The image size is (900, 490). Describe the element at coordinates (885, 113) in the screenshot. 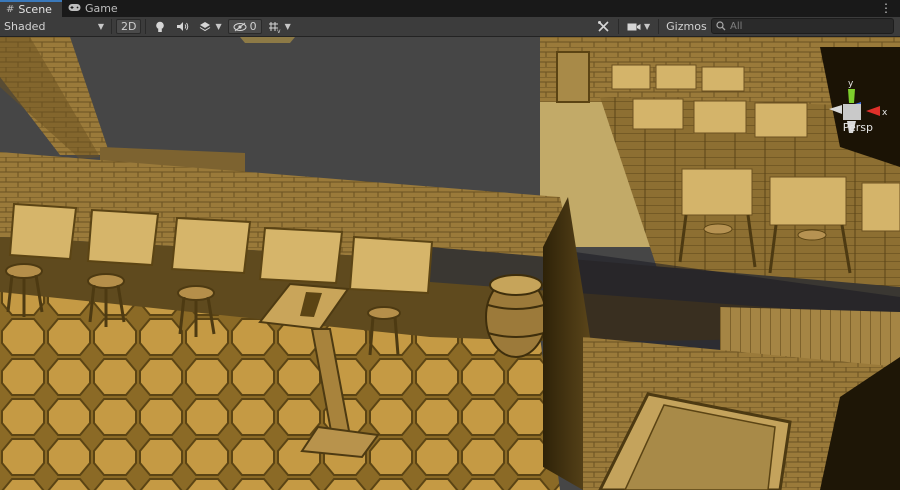

I see `gizmo-x-label: x` at that location.